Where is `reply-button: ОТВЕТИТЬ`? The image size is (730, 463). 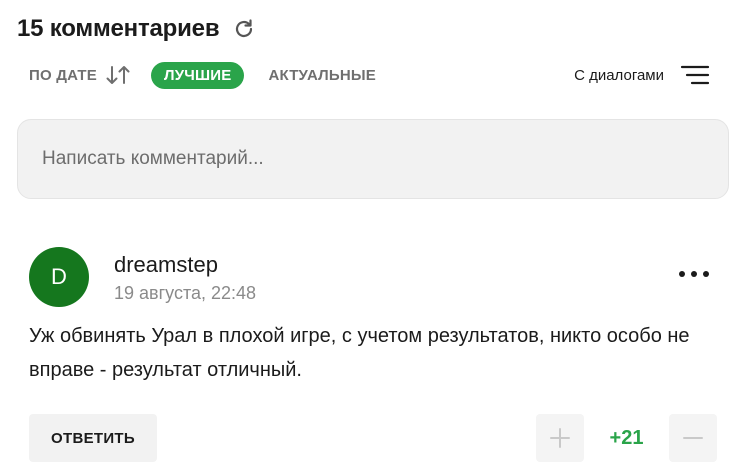
reply-button: ОТВЕТИТЬ is located at coordinates (93, 438).